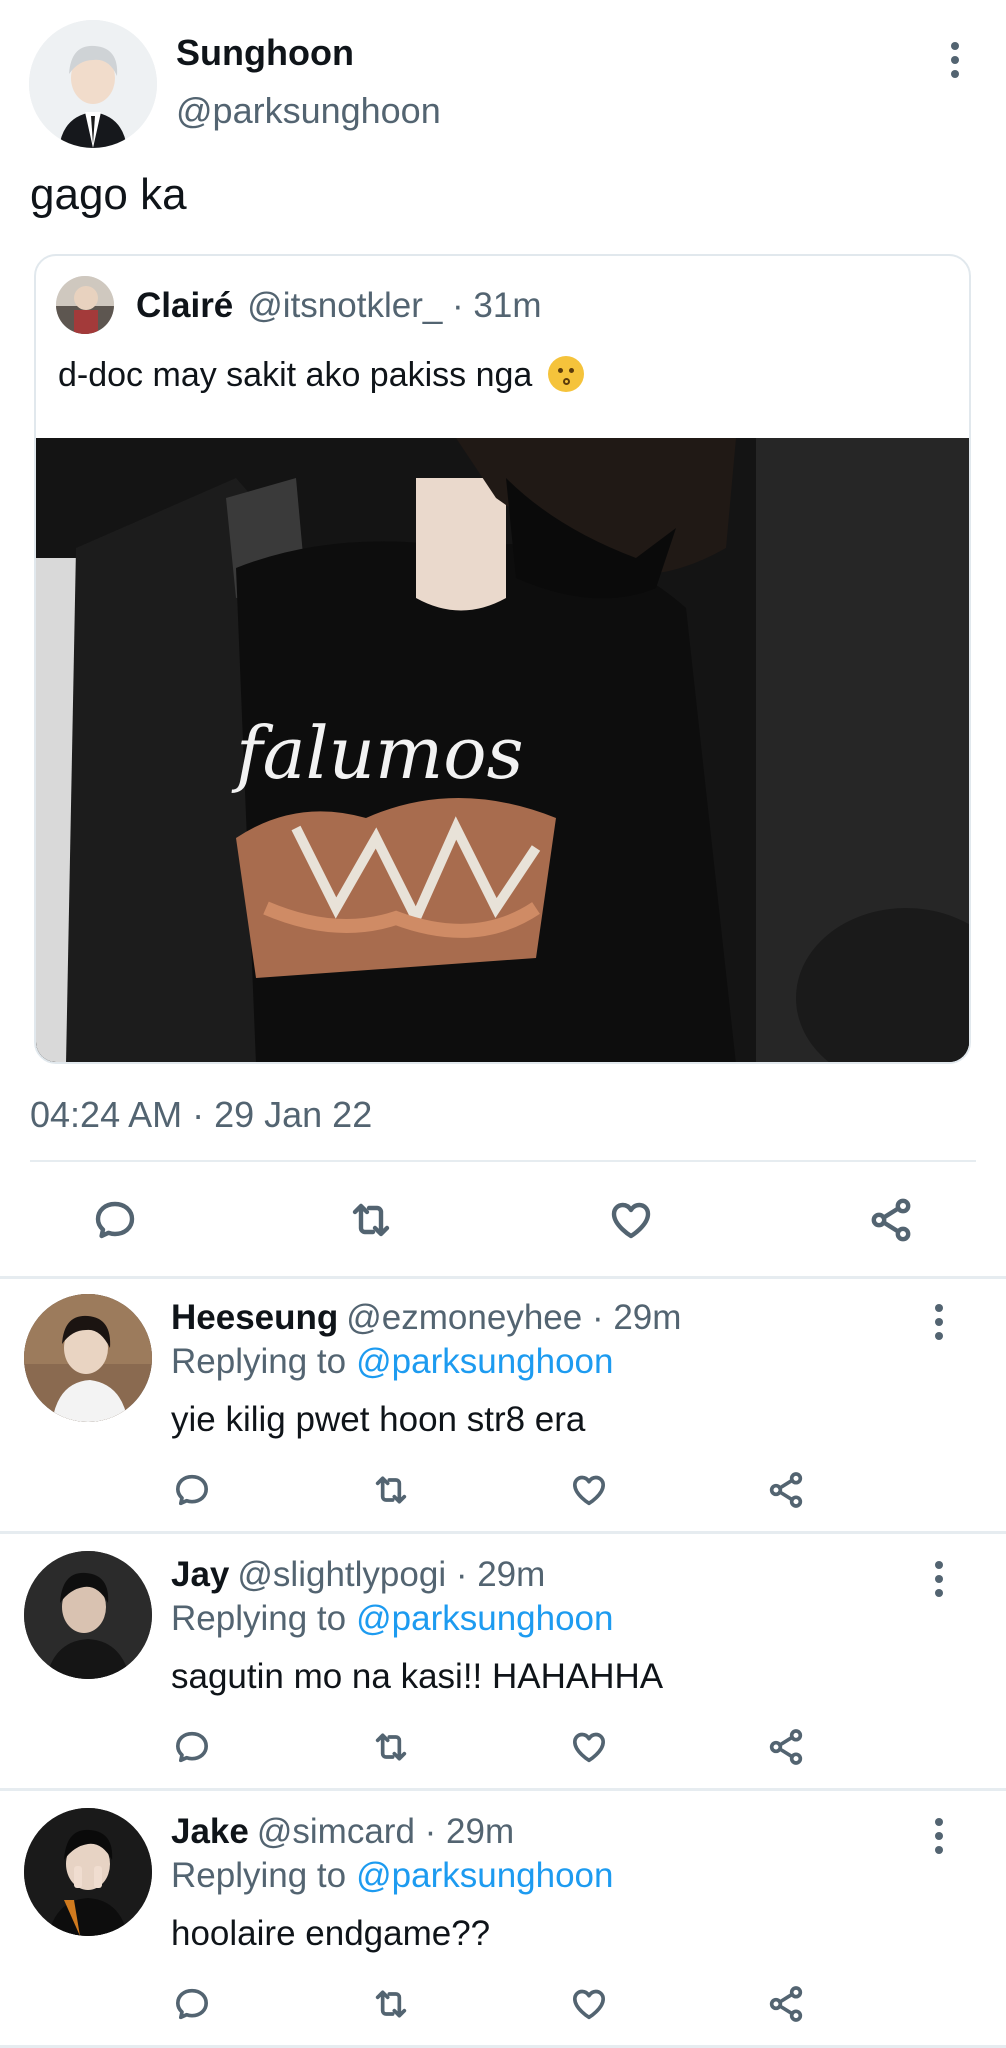 The image size is (1006, 2048). I want to click on reply-header: Heeseung @ezmoneyhee · 29m, so click(426, 1318).